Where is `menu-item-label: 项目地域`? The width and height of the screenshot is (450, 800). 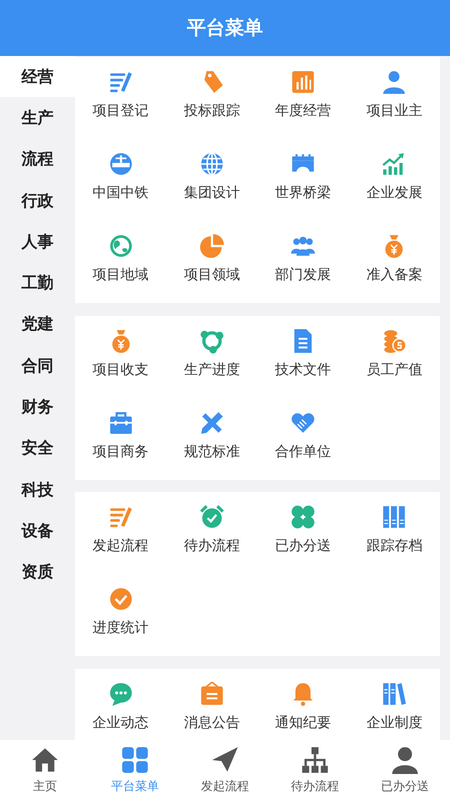 menu-item-label: 项目地域 is located at coordinates (120, 275).